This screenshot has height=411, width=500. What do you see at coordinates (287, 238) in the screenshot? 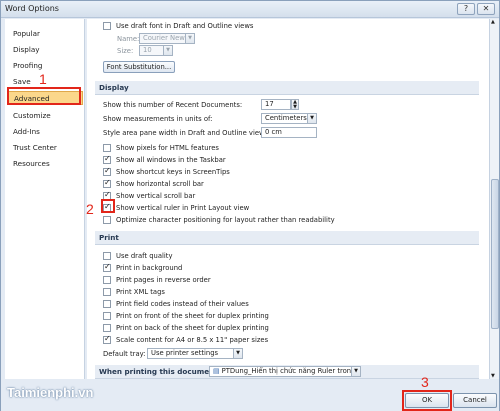
I see `print-section-header: Print` at bounding box center [287, 238].